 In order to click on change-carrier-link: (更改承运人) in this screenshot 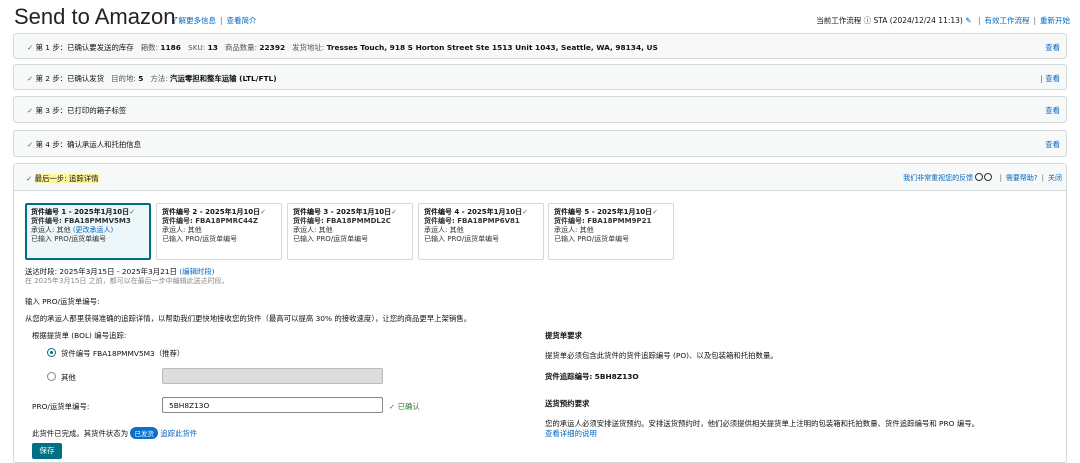, I will do `click(93, 230)`.